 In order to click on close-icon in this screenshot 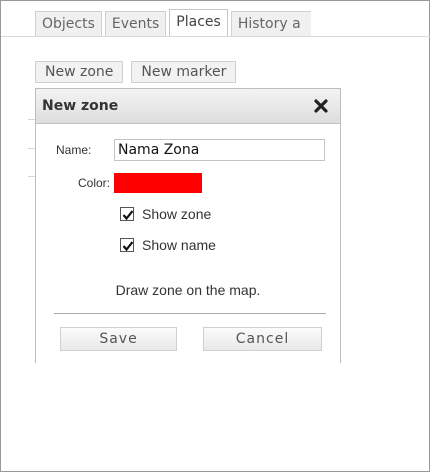, I will do `click(321, 106)`.